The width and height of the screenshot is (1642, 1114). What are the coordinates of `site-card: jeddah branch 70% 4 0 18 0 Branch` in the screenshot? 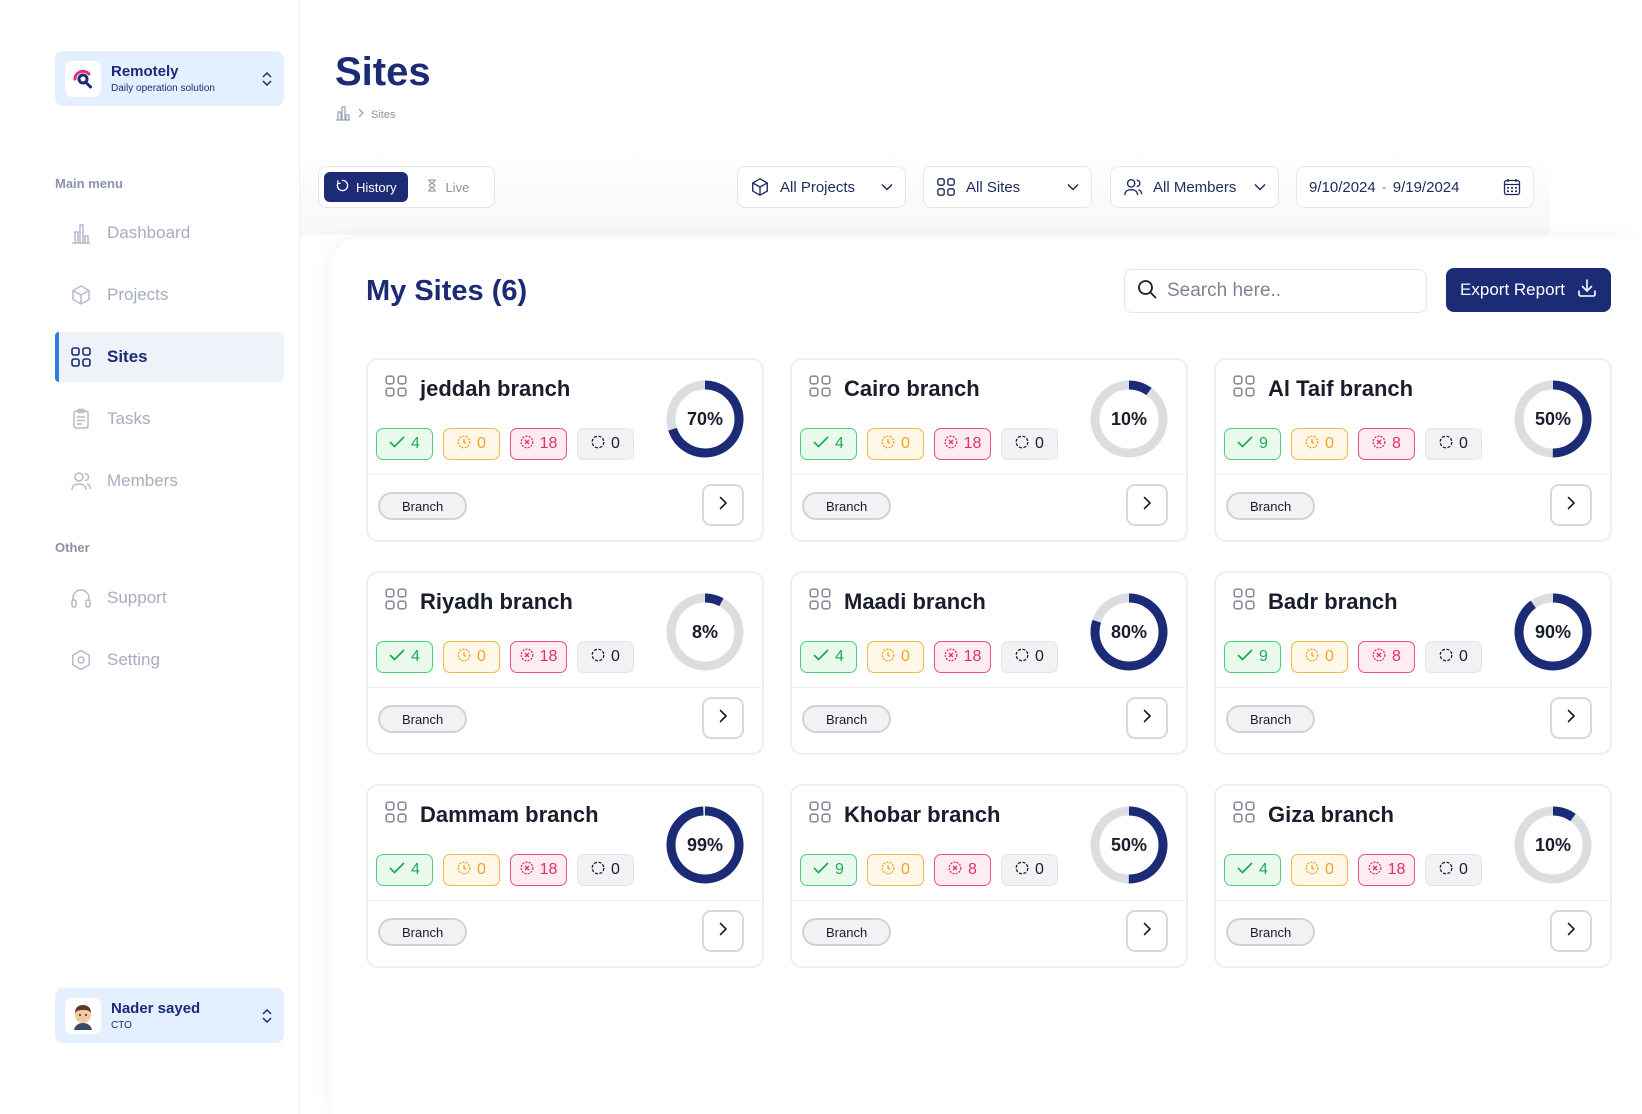 It's located at (565, 450).